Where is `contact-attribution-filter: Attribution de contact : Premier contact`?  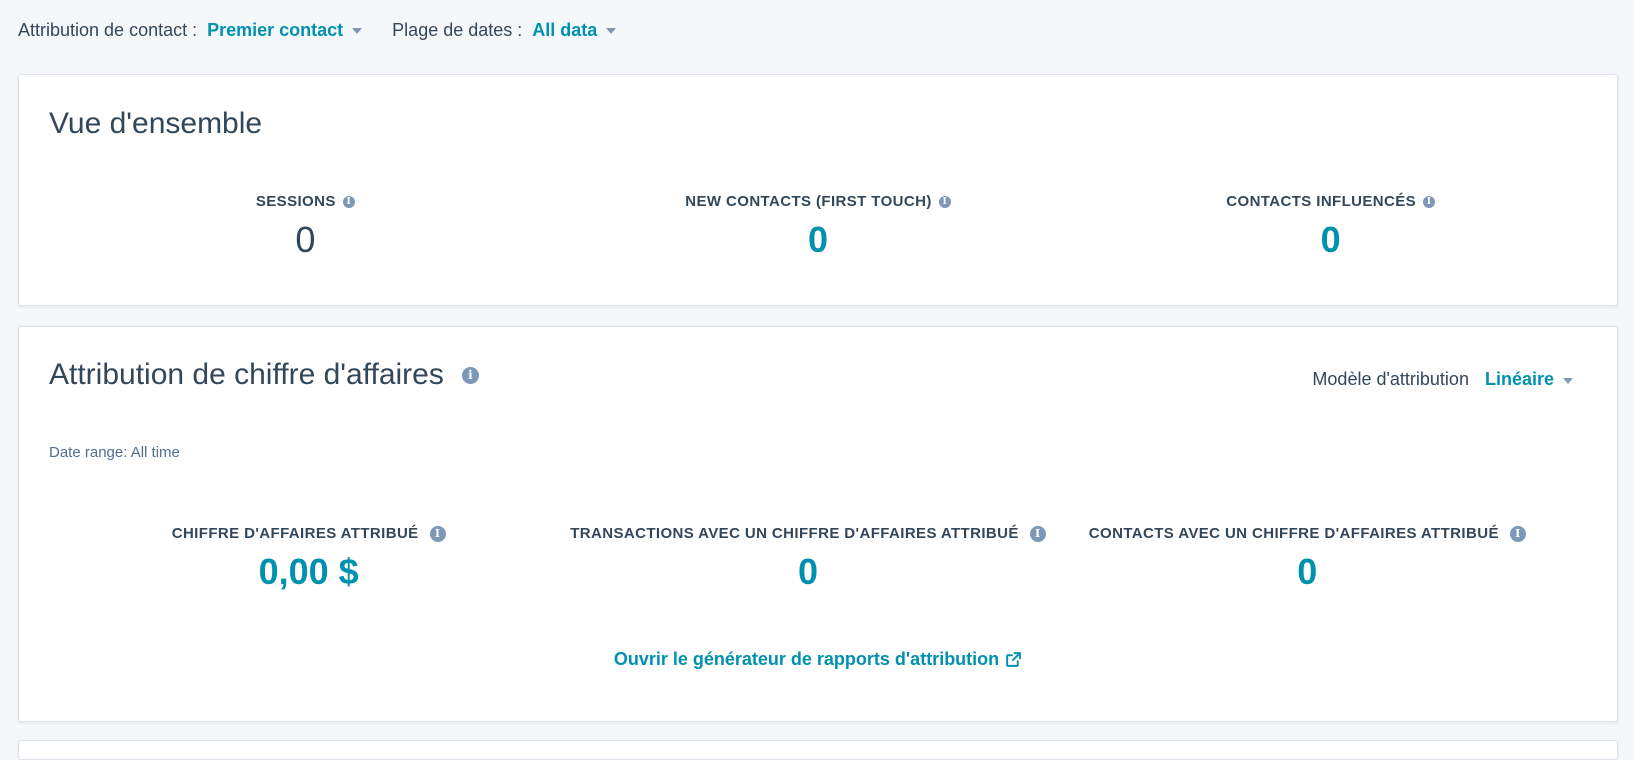
contact-attribution-filter: Attribution de contact : Premier contact is located at coordinates (190, 30).